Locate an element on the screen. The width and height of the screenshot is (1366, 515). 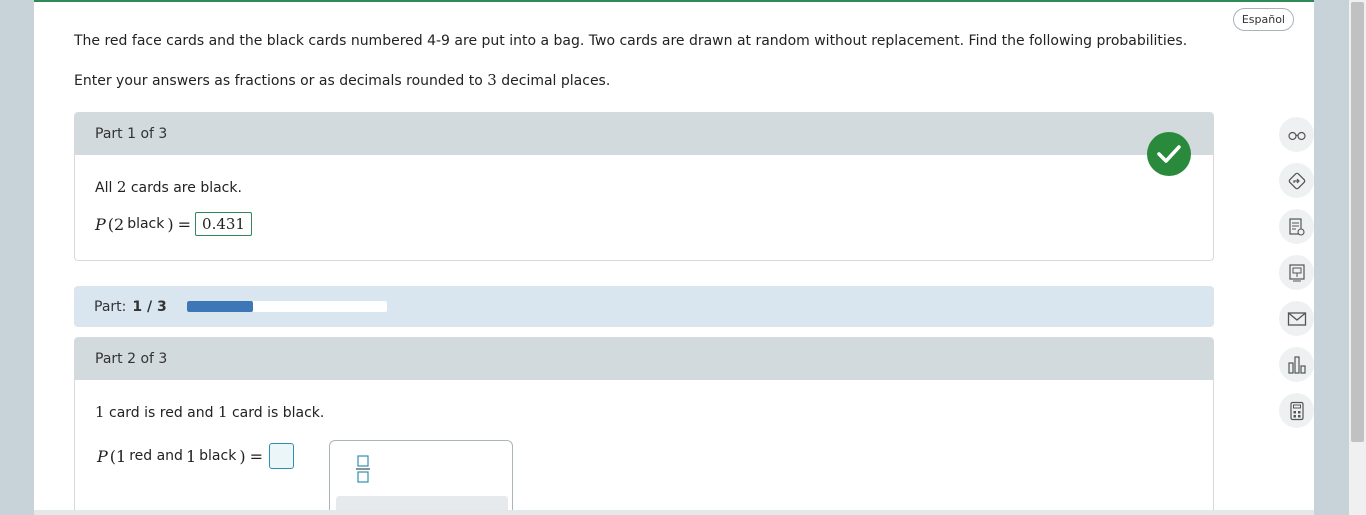
fraction-icon is located at coordinates (363, 469).